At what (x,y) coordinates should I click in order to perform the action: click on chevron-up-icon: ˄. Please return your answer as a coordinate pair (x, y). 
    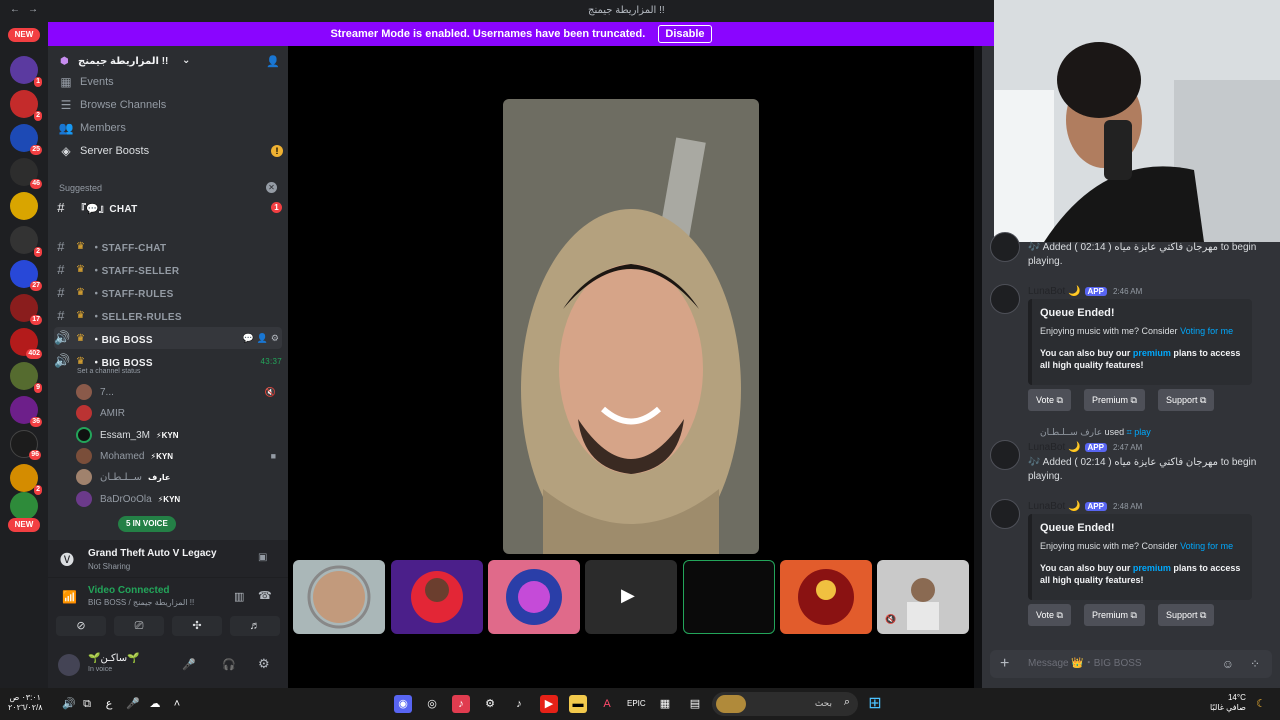
    Looking at the image, I should click on (177, 704).